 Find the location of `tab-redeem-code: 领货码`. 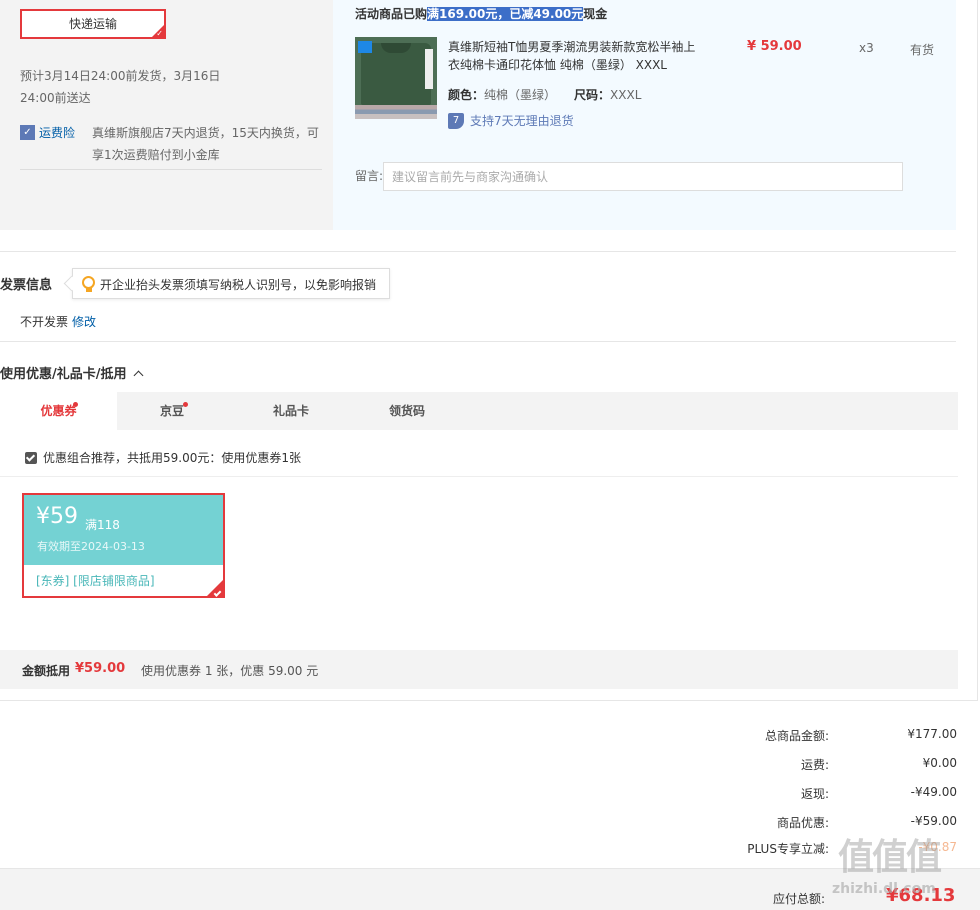

tab-redeem-code: 领货码 is located at coordinates (407, 411).